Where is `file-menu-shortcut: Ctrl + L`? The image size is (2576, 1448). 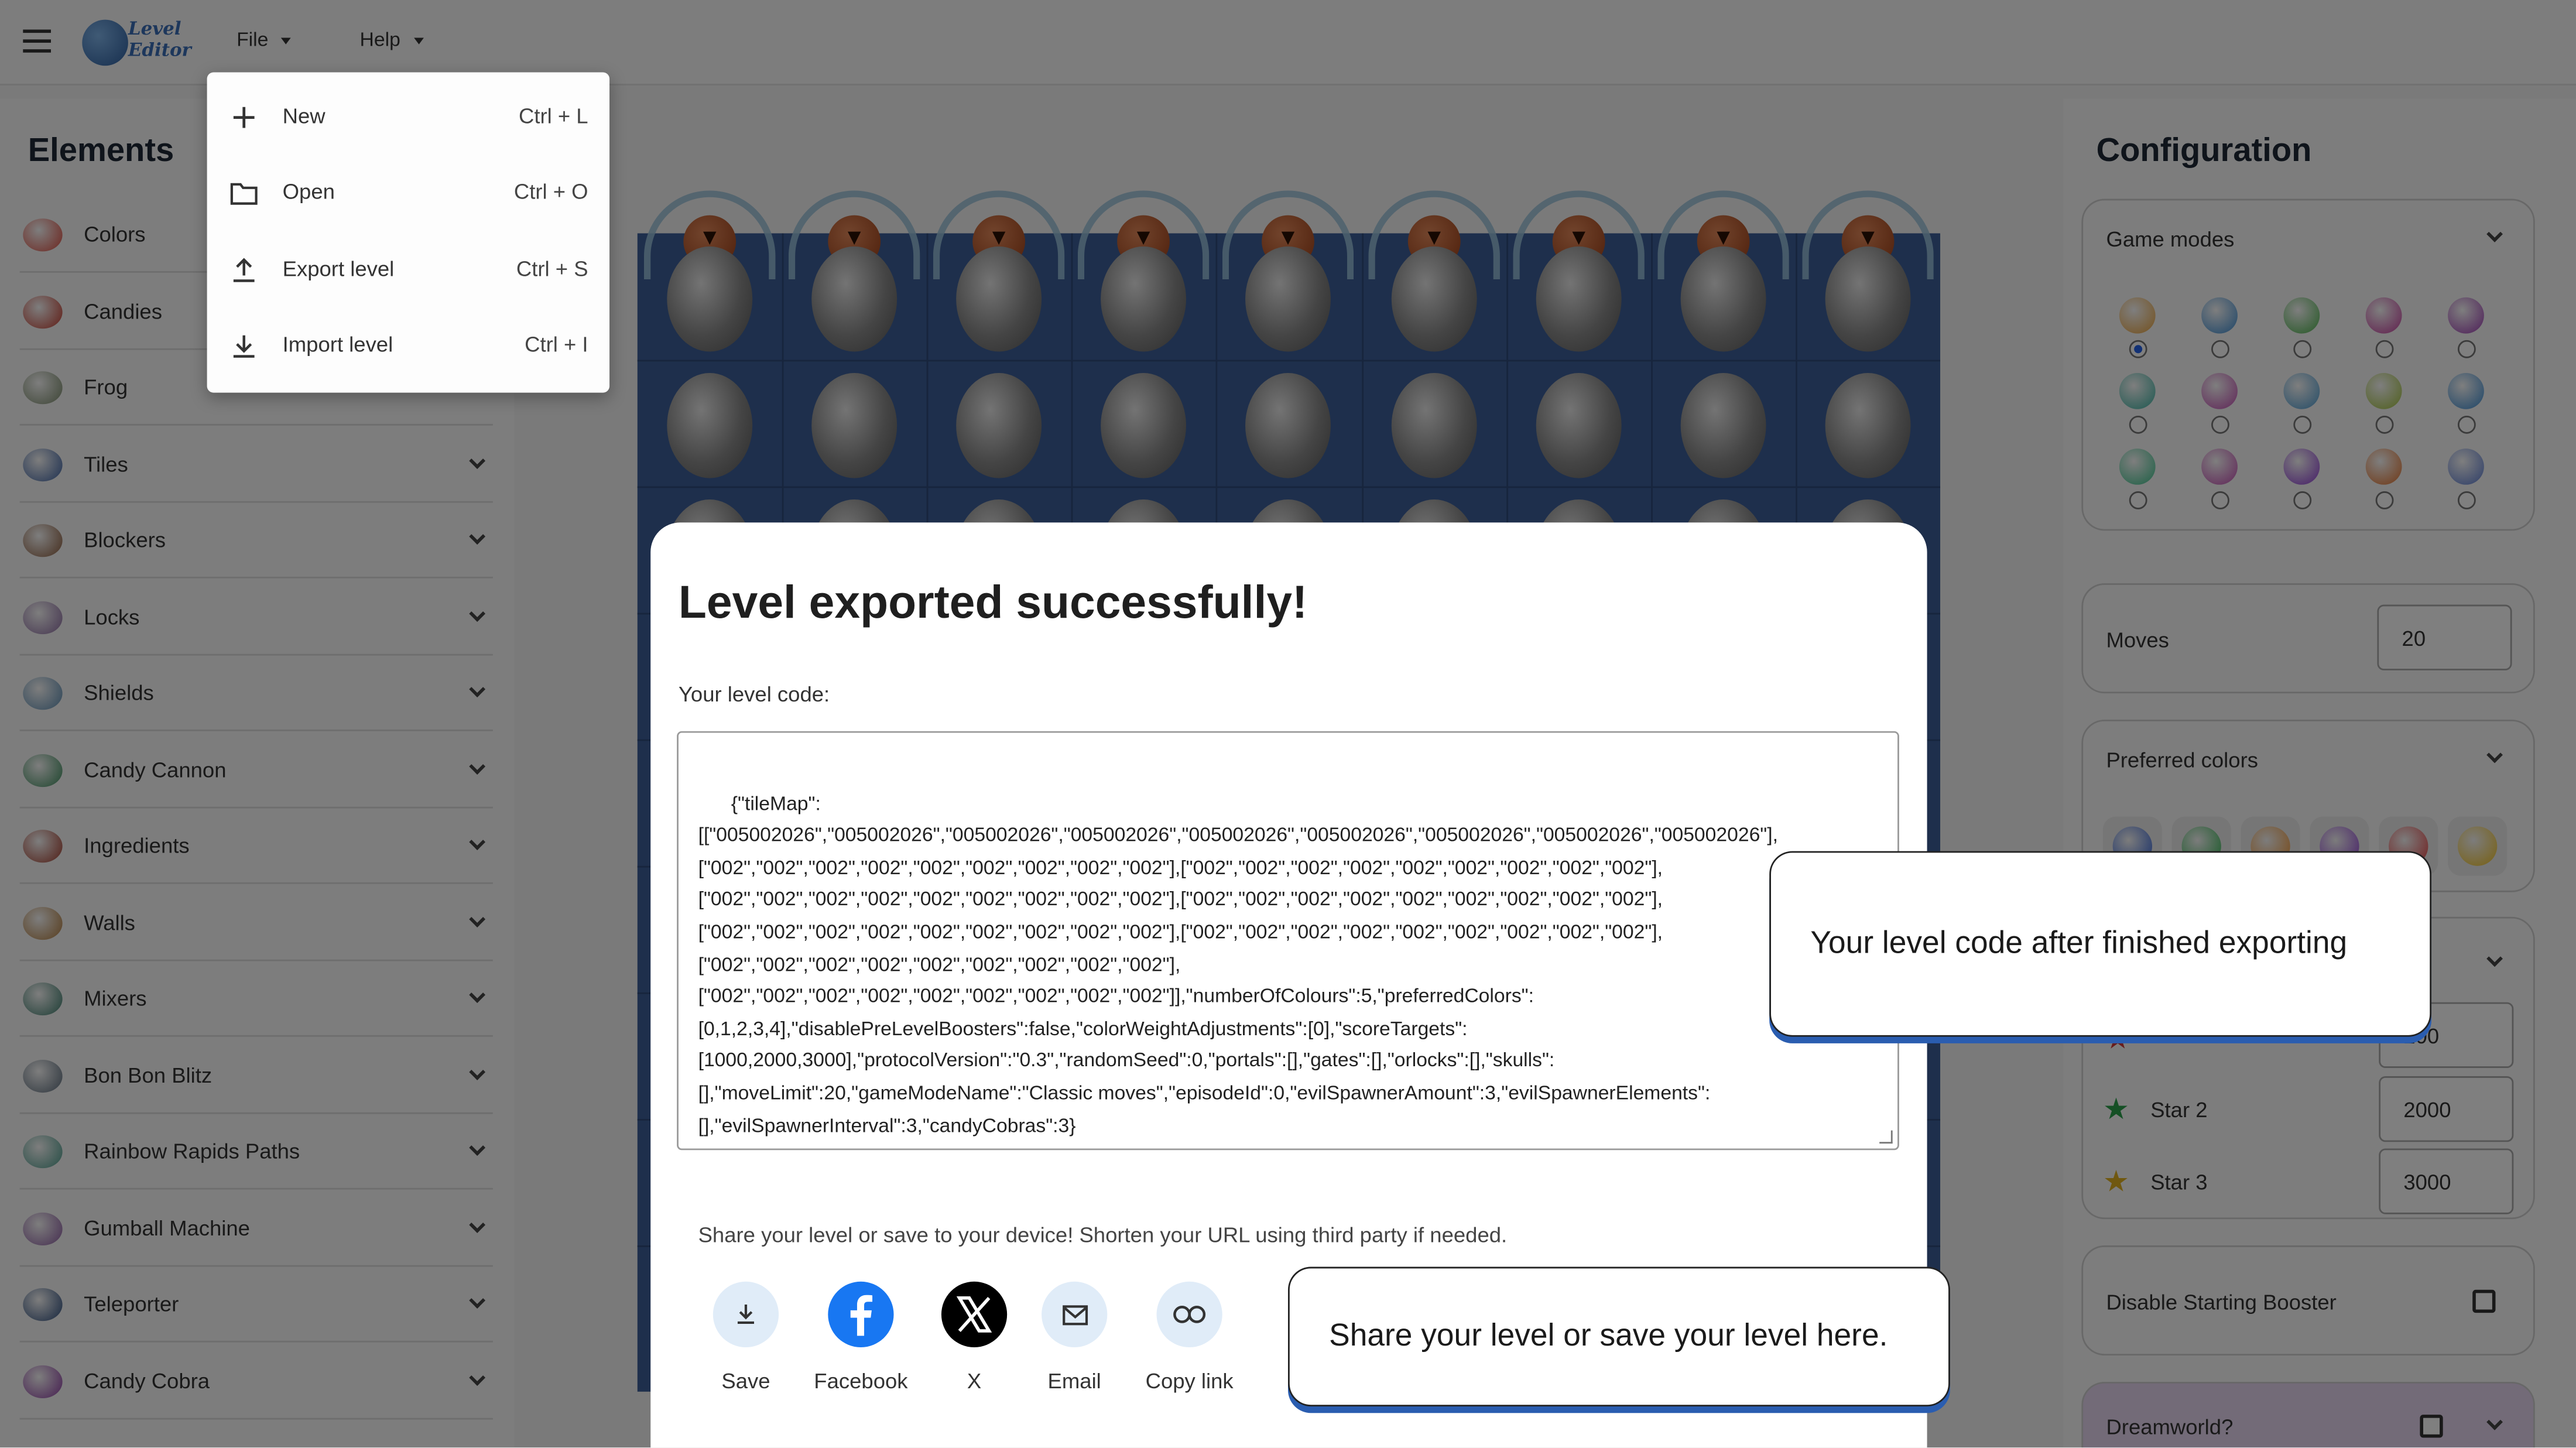 file-menu-shortcut: Ctrl + L is located at coordinates (553, 115).